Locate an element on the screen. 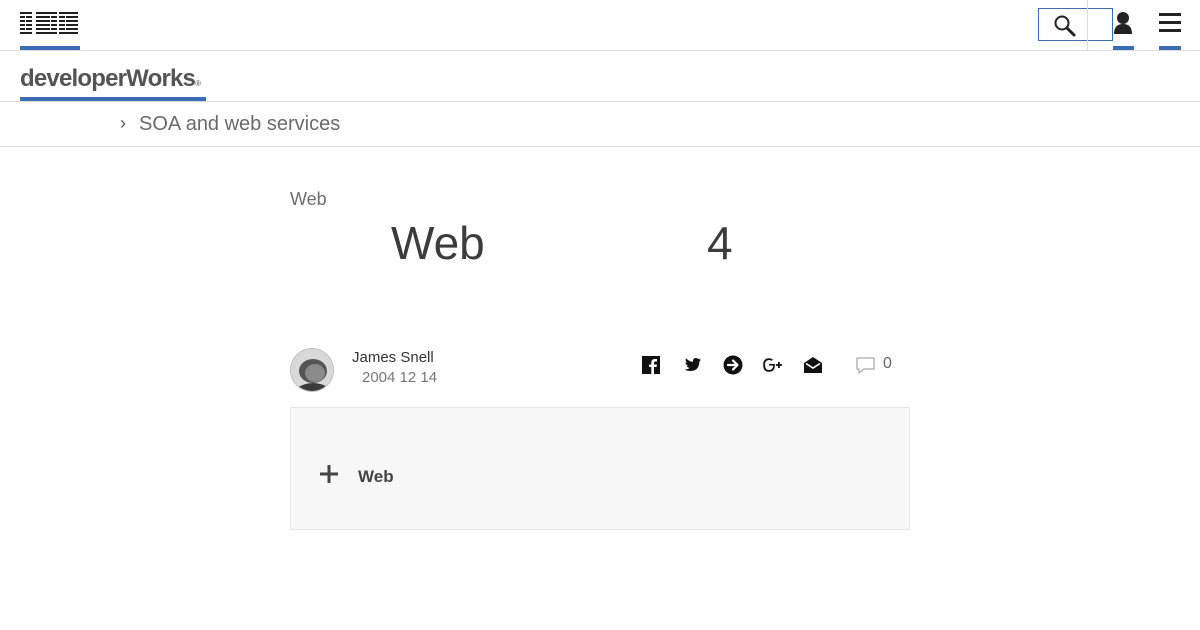 The image size is (1200, 630). facebook-icon is located at coordinates (651, 365).